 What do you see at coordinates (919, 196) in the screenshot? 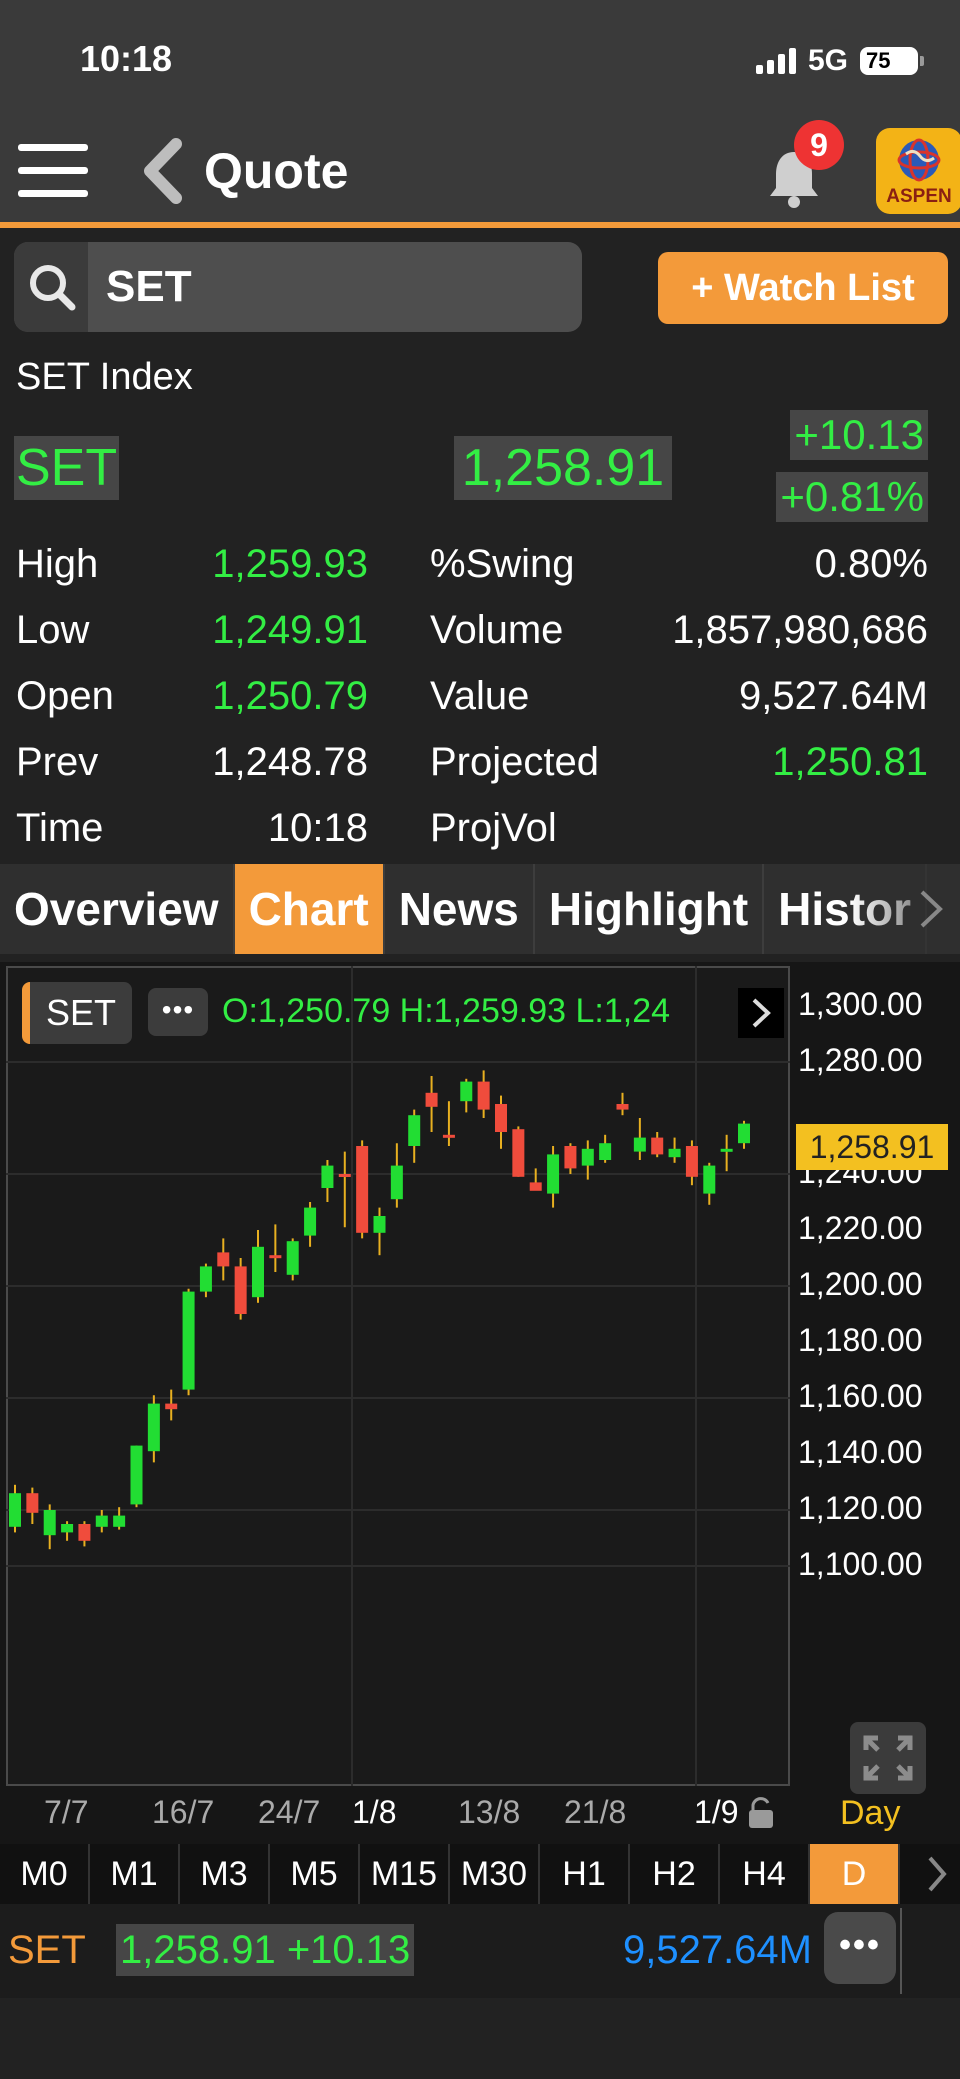
I see `aspen-logo-text: ASPEN` at bounding box center [919, 196].